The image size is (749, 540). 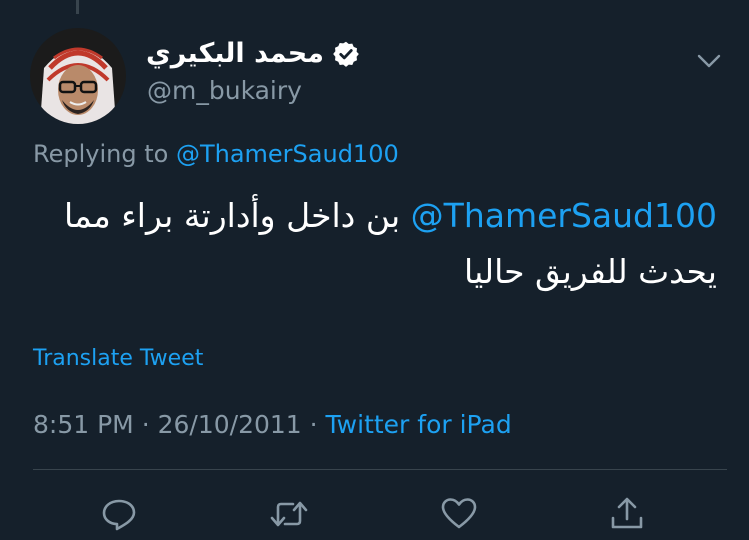 I want to click on replying-label: Replying to, so click(x=101, y=154).